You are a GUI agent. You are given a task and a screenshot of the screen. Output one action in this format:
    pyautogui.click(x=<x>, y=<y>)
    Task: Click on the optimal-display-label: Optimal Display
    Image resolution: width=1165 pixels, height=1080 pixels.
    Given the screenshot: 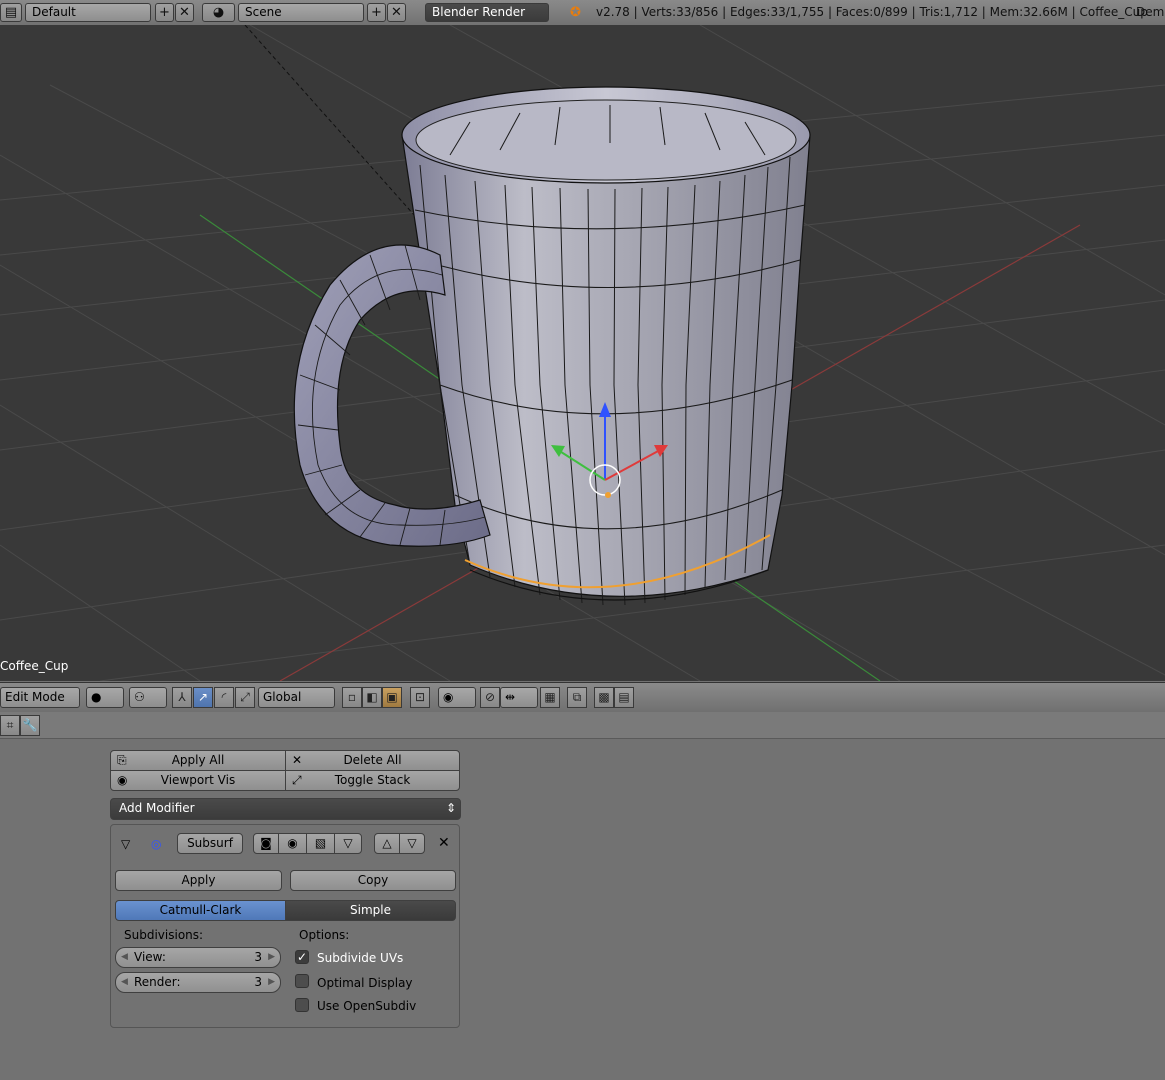 What is the action you would take?
    pyautogui.click(x=365, y=983)
    